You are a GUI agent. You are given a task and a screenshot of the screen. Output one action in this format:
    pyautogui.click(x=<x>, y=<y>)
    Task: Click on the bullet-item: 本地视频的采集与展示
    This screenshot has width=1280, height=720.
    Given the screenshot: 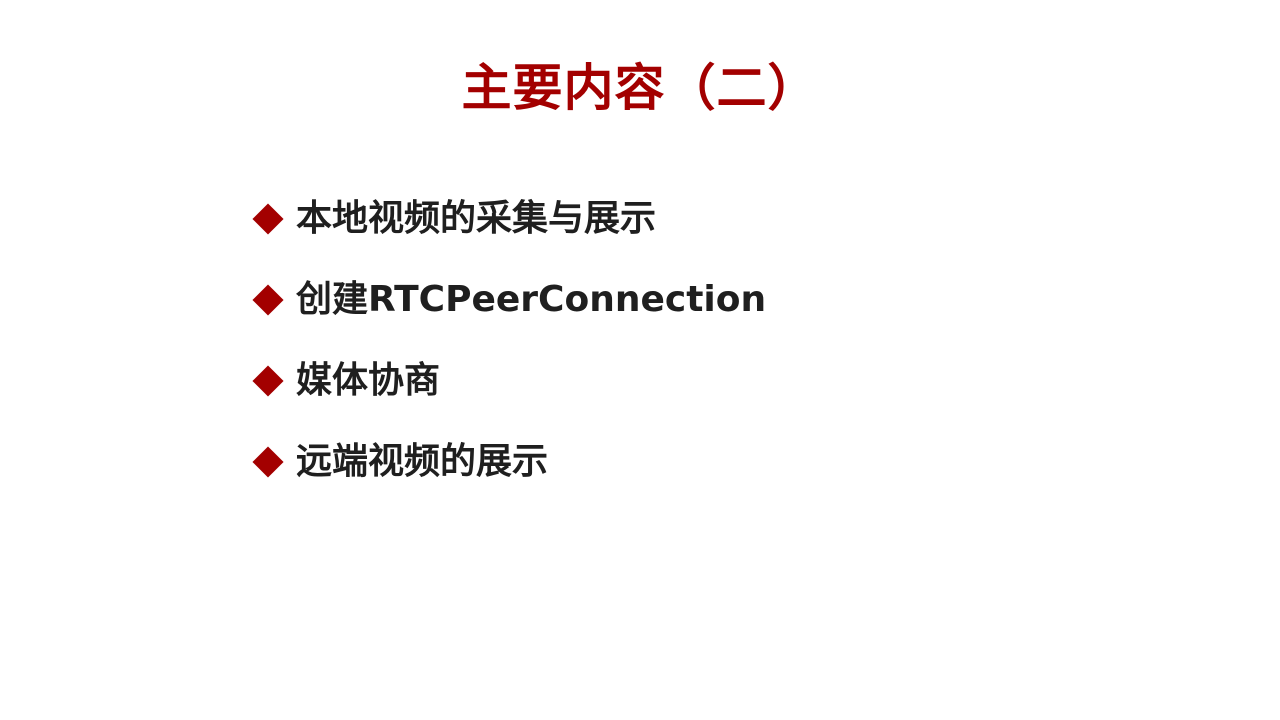 What is the action you would take?
    pyautogui.click(x=509, y=218)
    